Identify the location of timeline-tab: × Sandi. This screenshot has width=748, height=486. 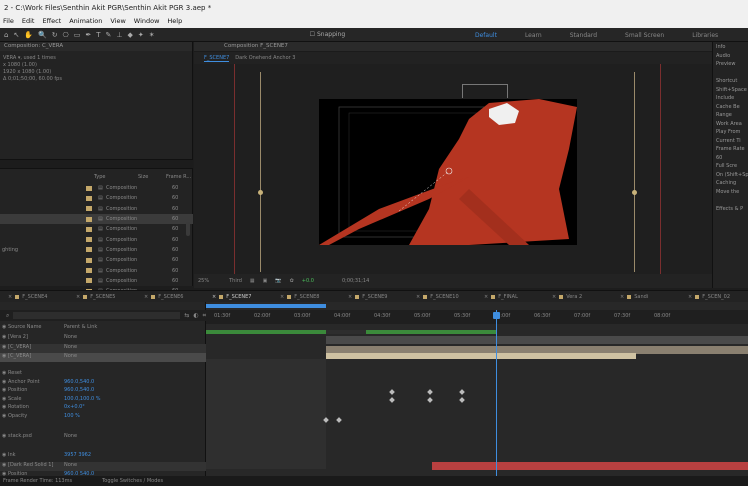
(646, 297).